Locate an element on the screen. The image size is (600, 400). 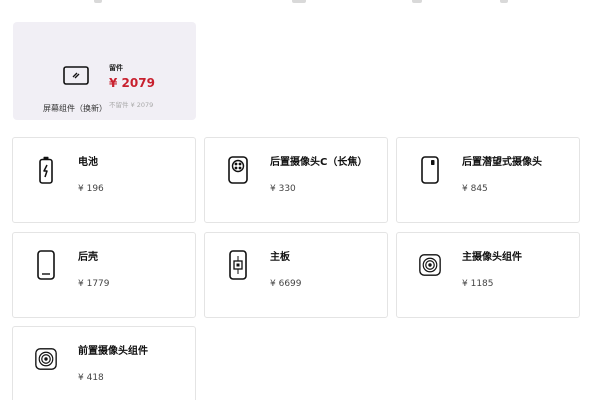
part-card-rear-camera-telephoto: 后置摄像头C（长焦） ¥ 330 is located at coordinates (296, 180).